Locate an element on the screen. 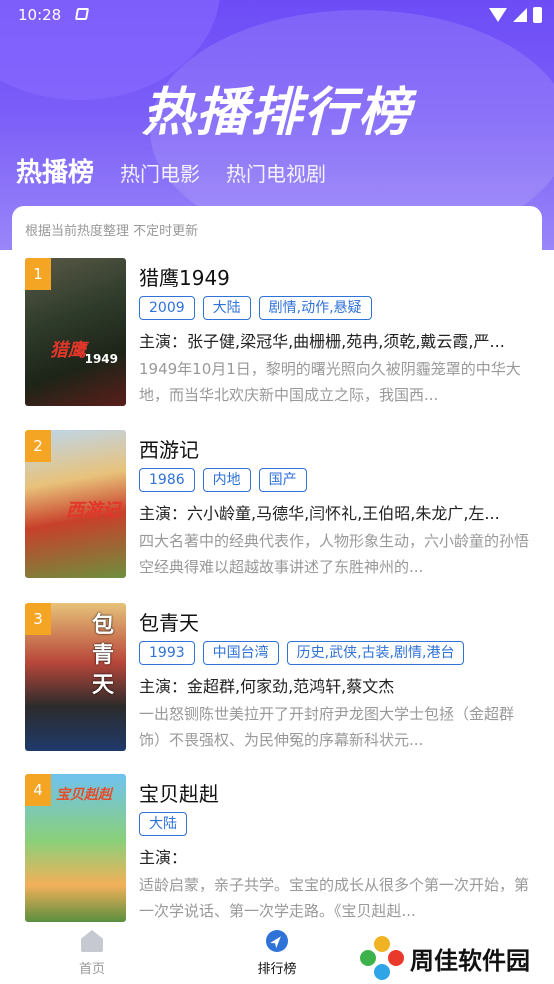 This screenshot has width=554, height=984. rank-badge: 1 is located at coordinates (38, 274).